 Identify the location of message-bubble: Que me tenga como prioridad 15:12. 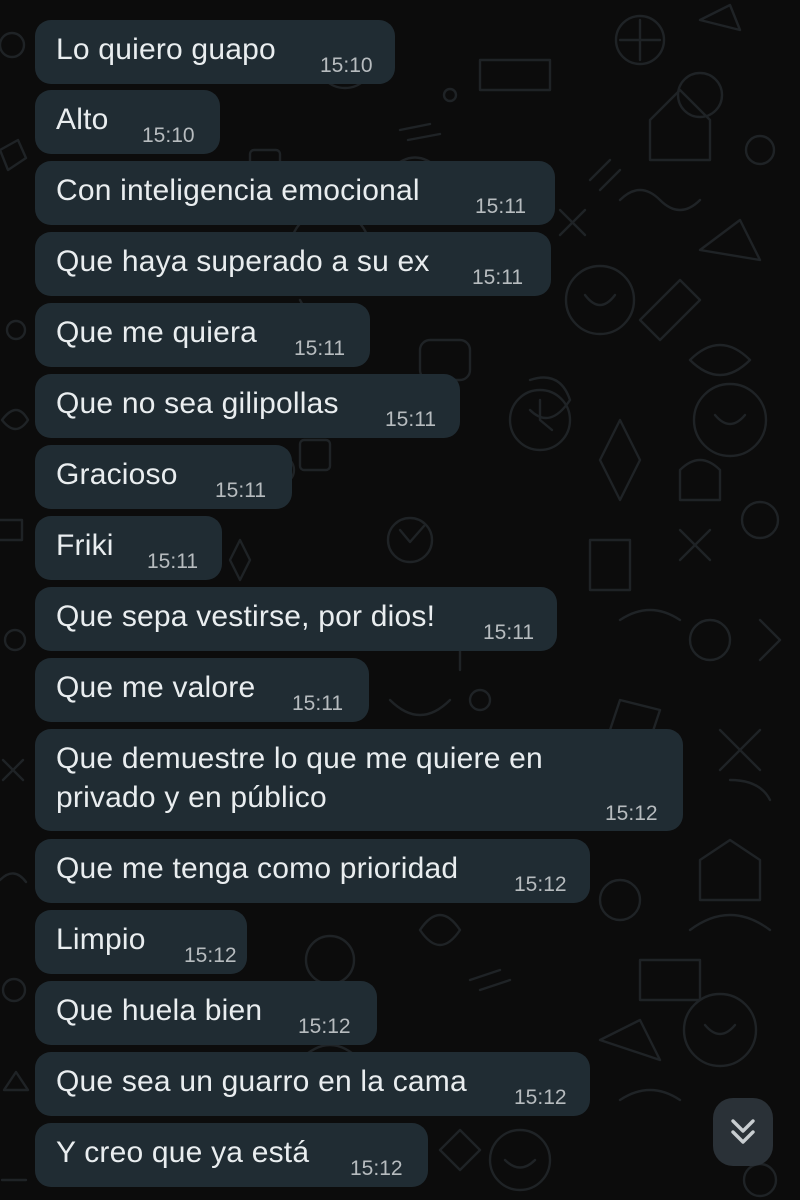
(312, 871).